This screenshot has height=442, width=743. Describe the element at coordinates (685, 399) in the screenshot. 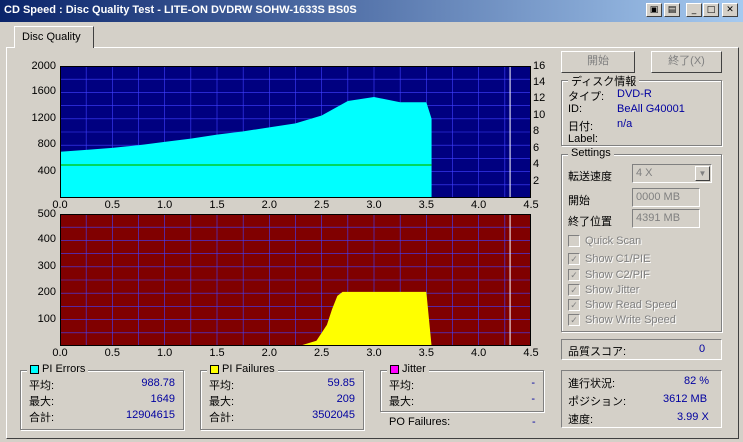

I see `position-value: 3612 MB` at that location.